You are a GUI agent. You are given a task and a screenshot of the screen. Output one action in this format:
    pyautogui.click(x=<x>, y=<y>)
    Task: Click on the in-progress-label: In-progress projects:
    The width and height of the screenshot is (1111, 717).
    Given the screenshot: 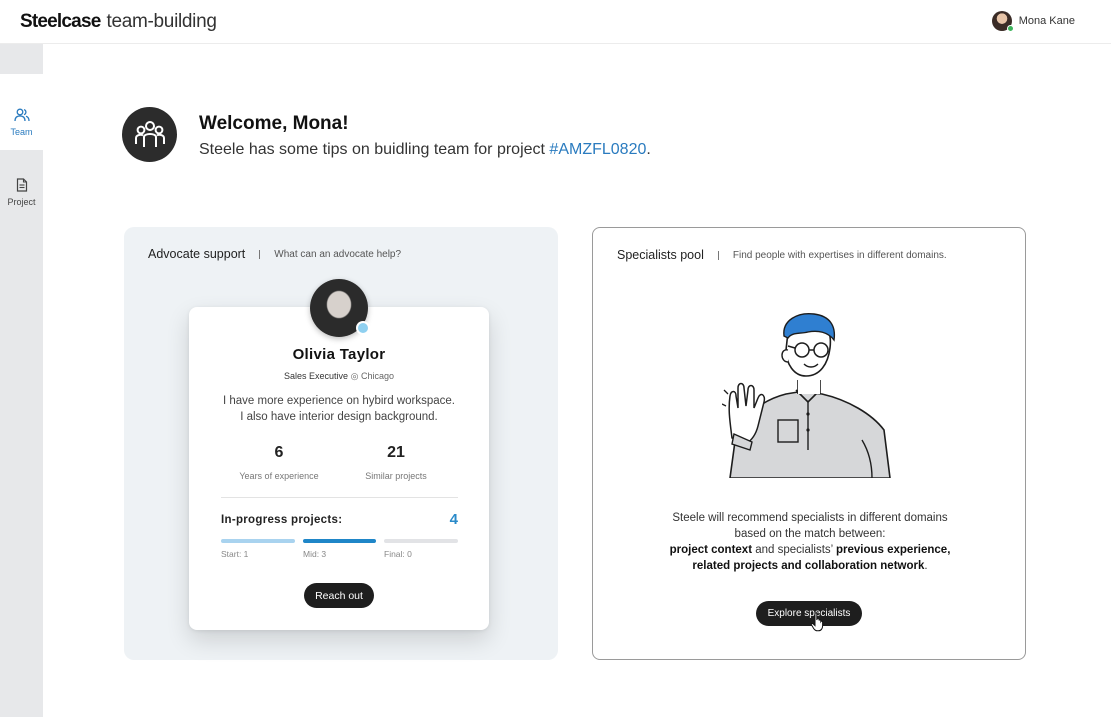 What is the action you would take?
    pyautogui.click(x=282, y=520)
    